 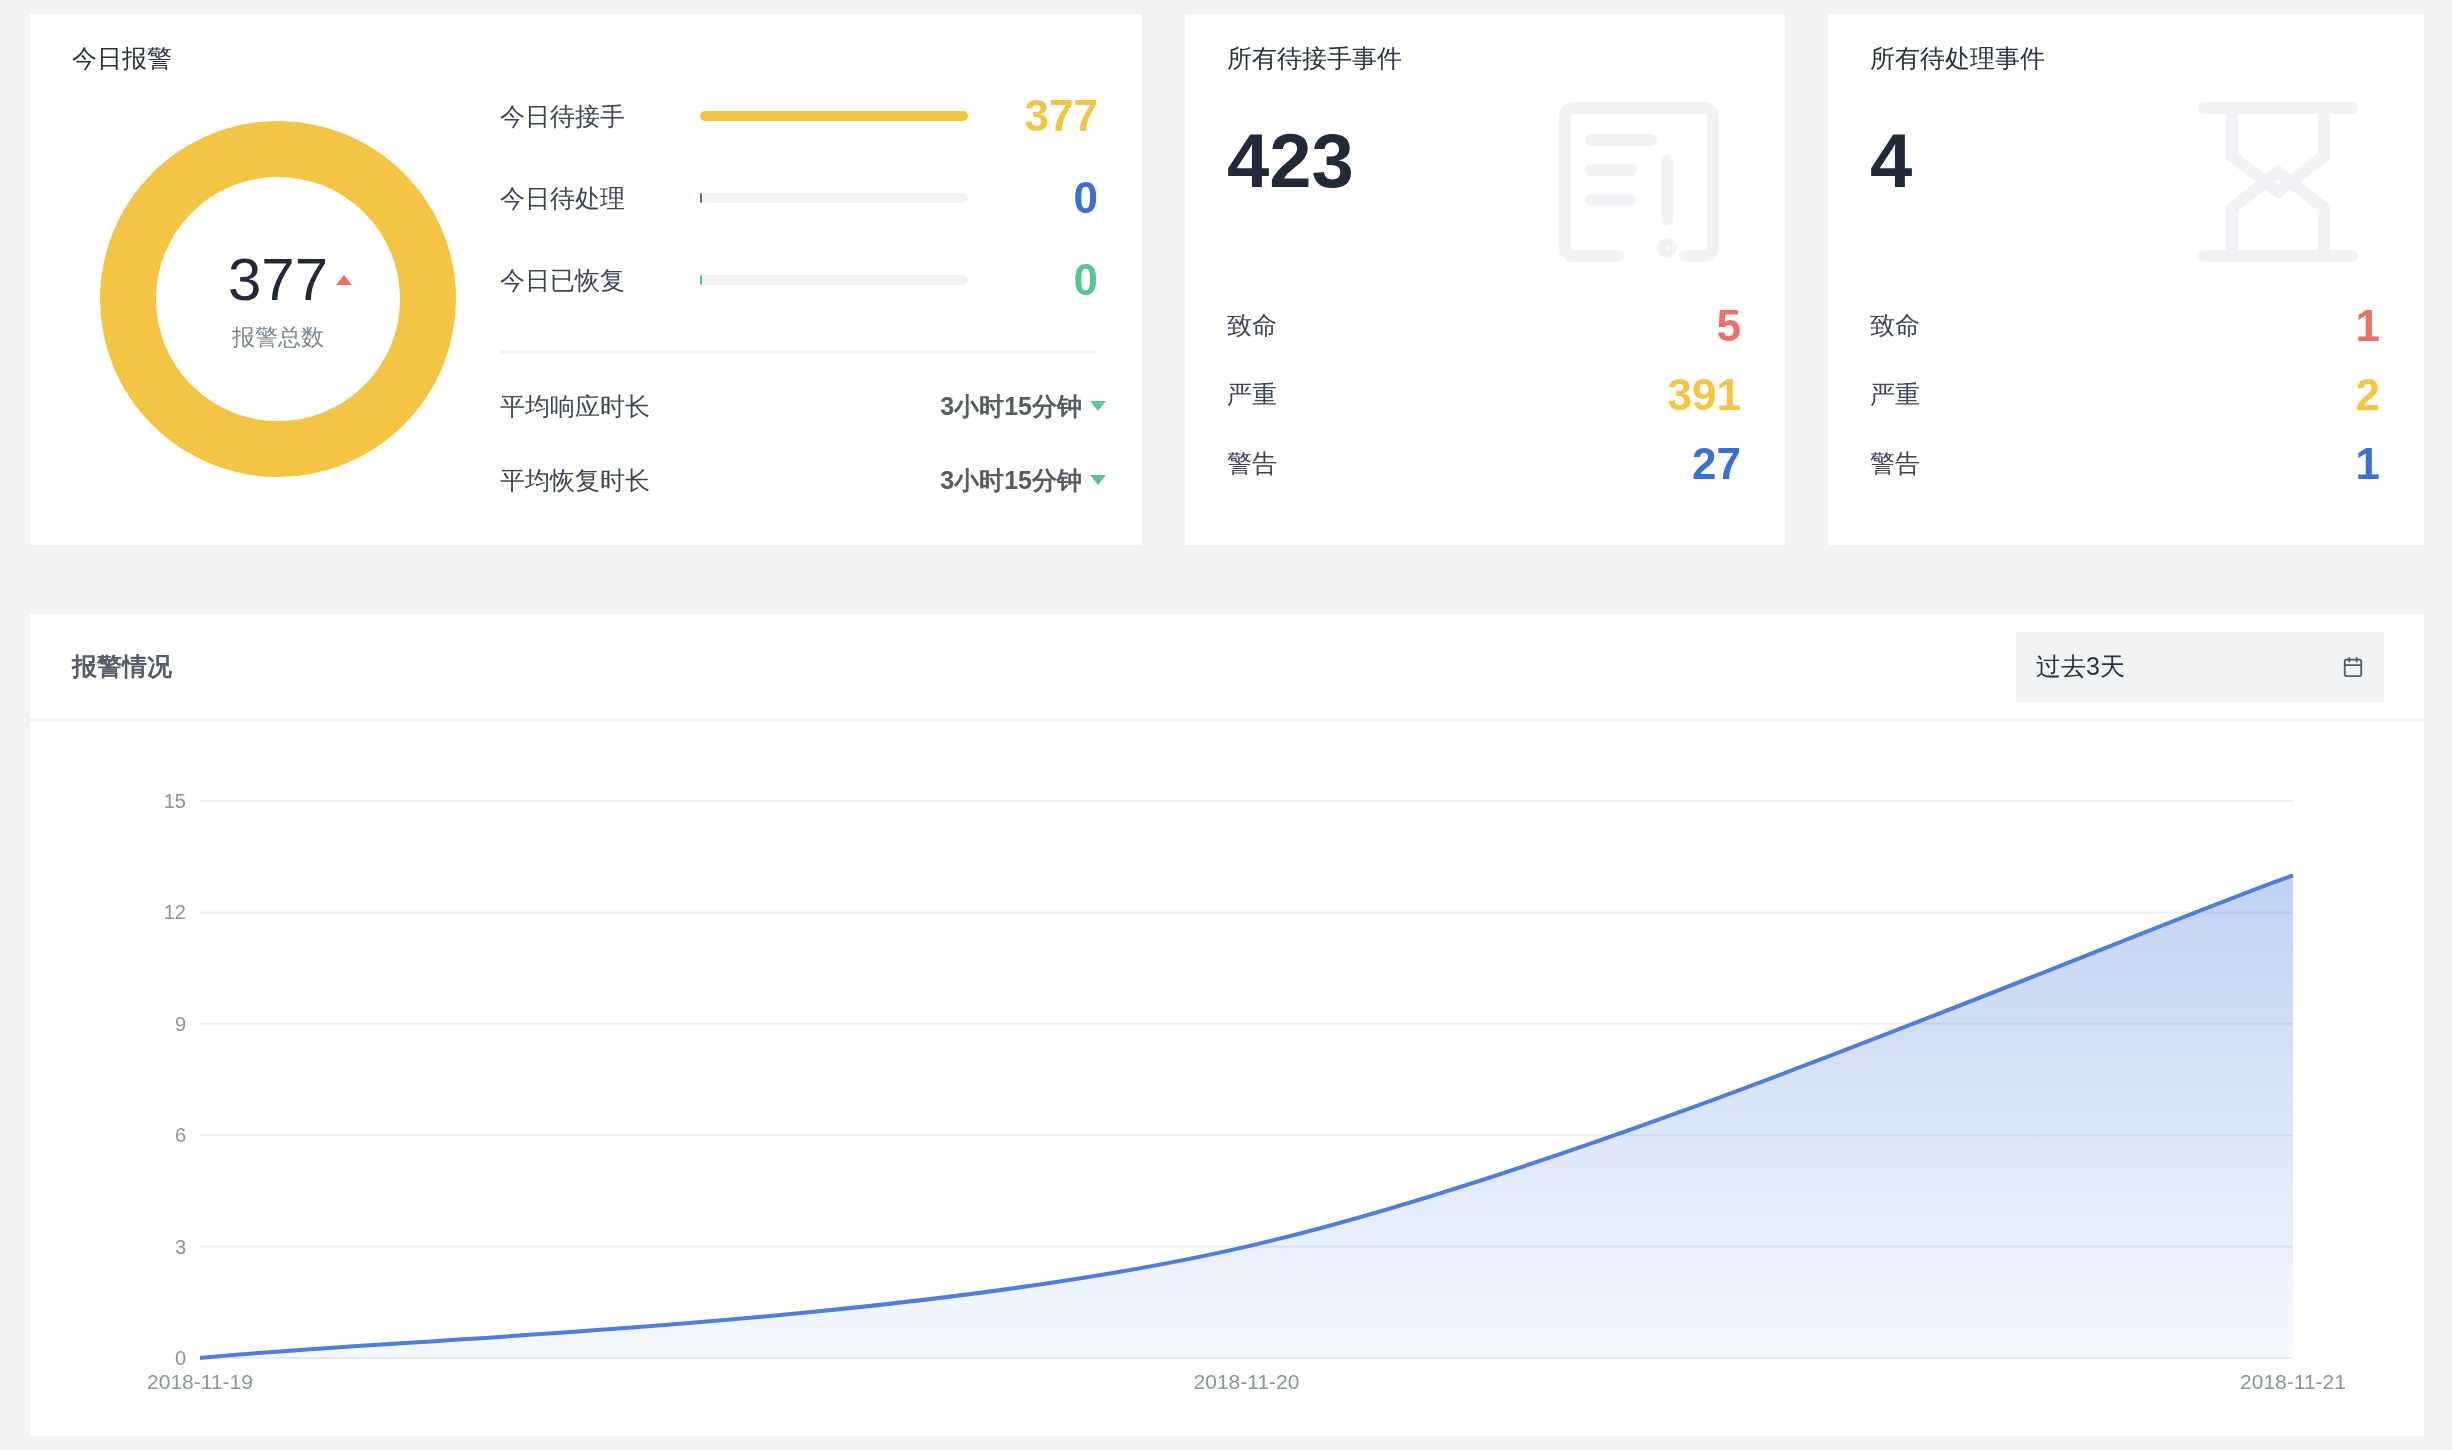 I want to click on date-range-picker: 过去3天, so click(x=2200, y=666).